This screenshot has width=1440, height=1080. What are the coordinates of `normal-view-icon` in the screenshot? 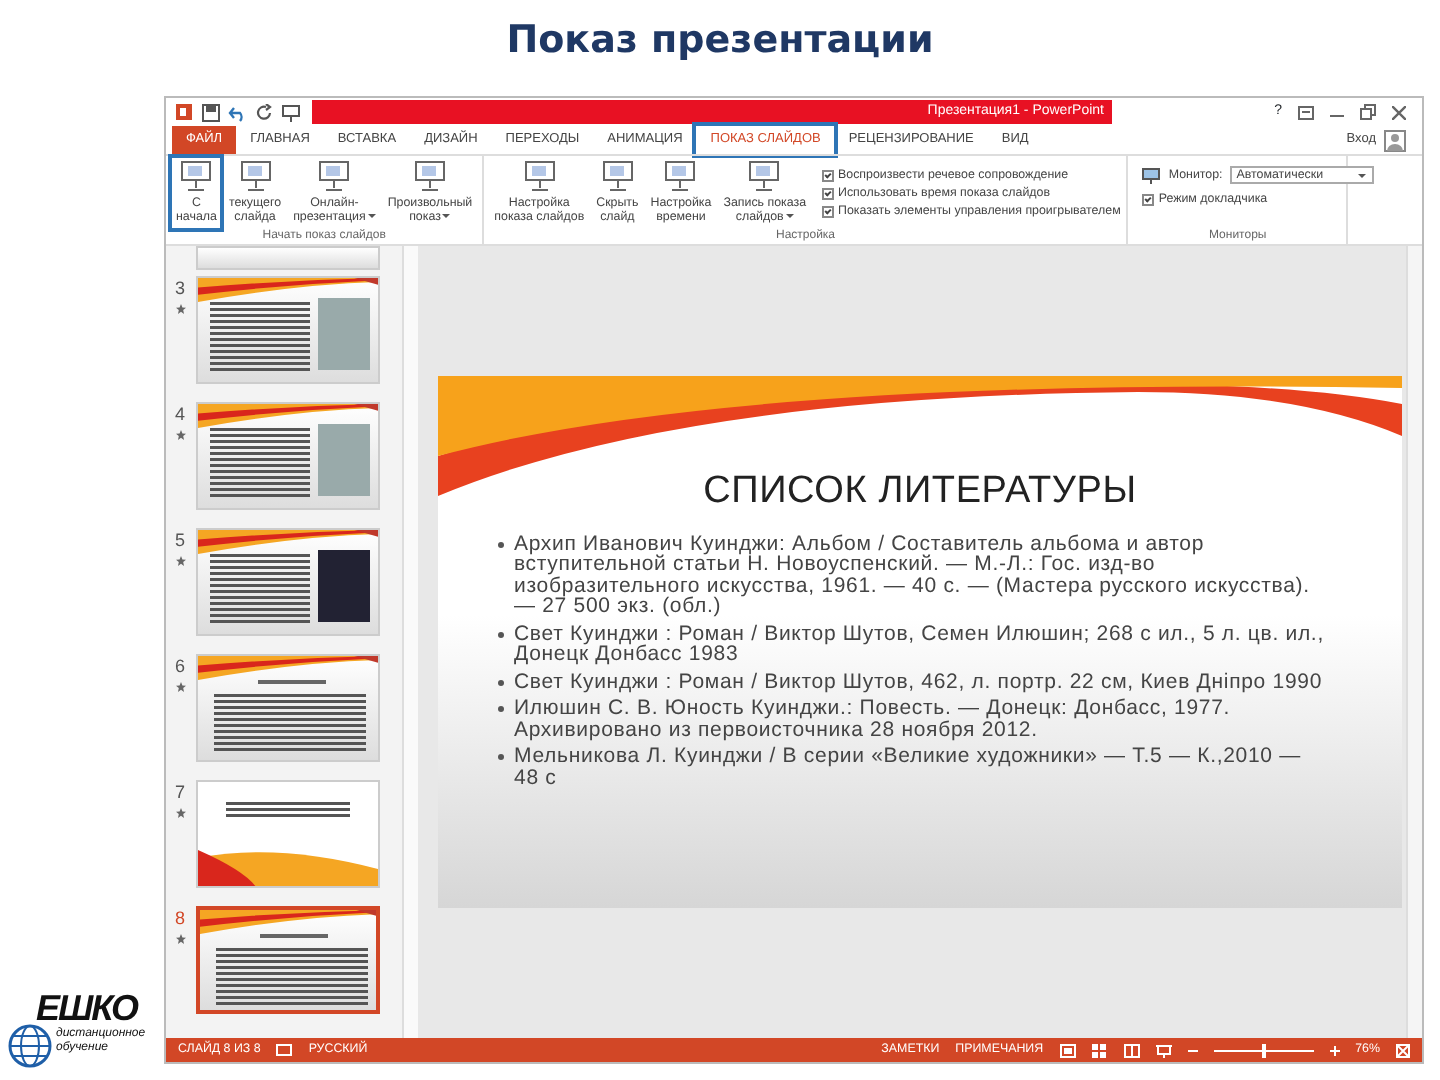 It's located at (1067, 1050).